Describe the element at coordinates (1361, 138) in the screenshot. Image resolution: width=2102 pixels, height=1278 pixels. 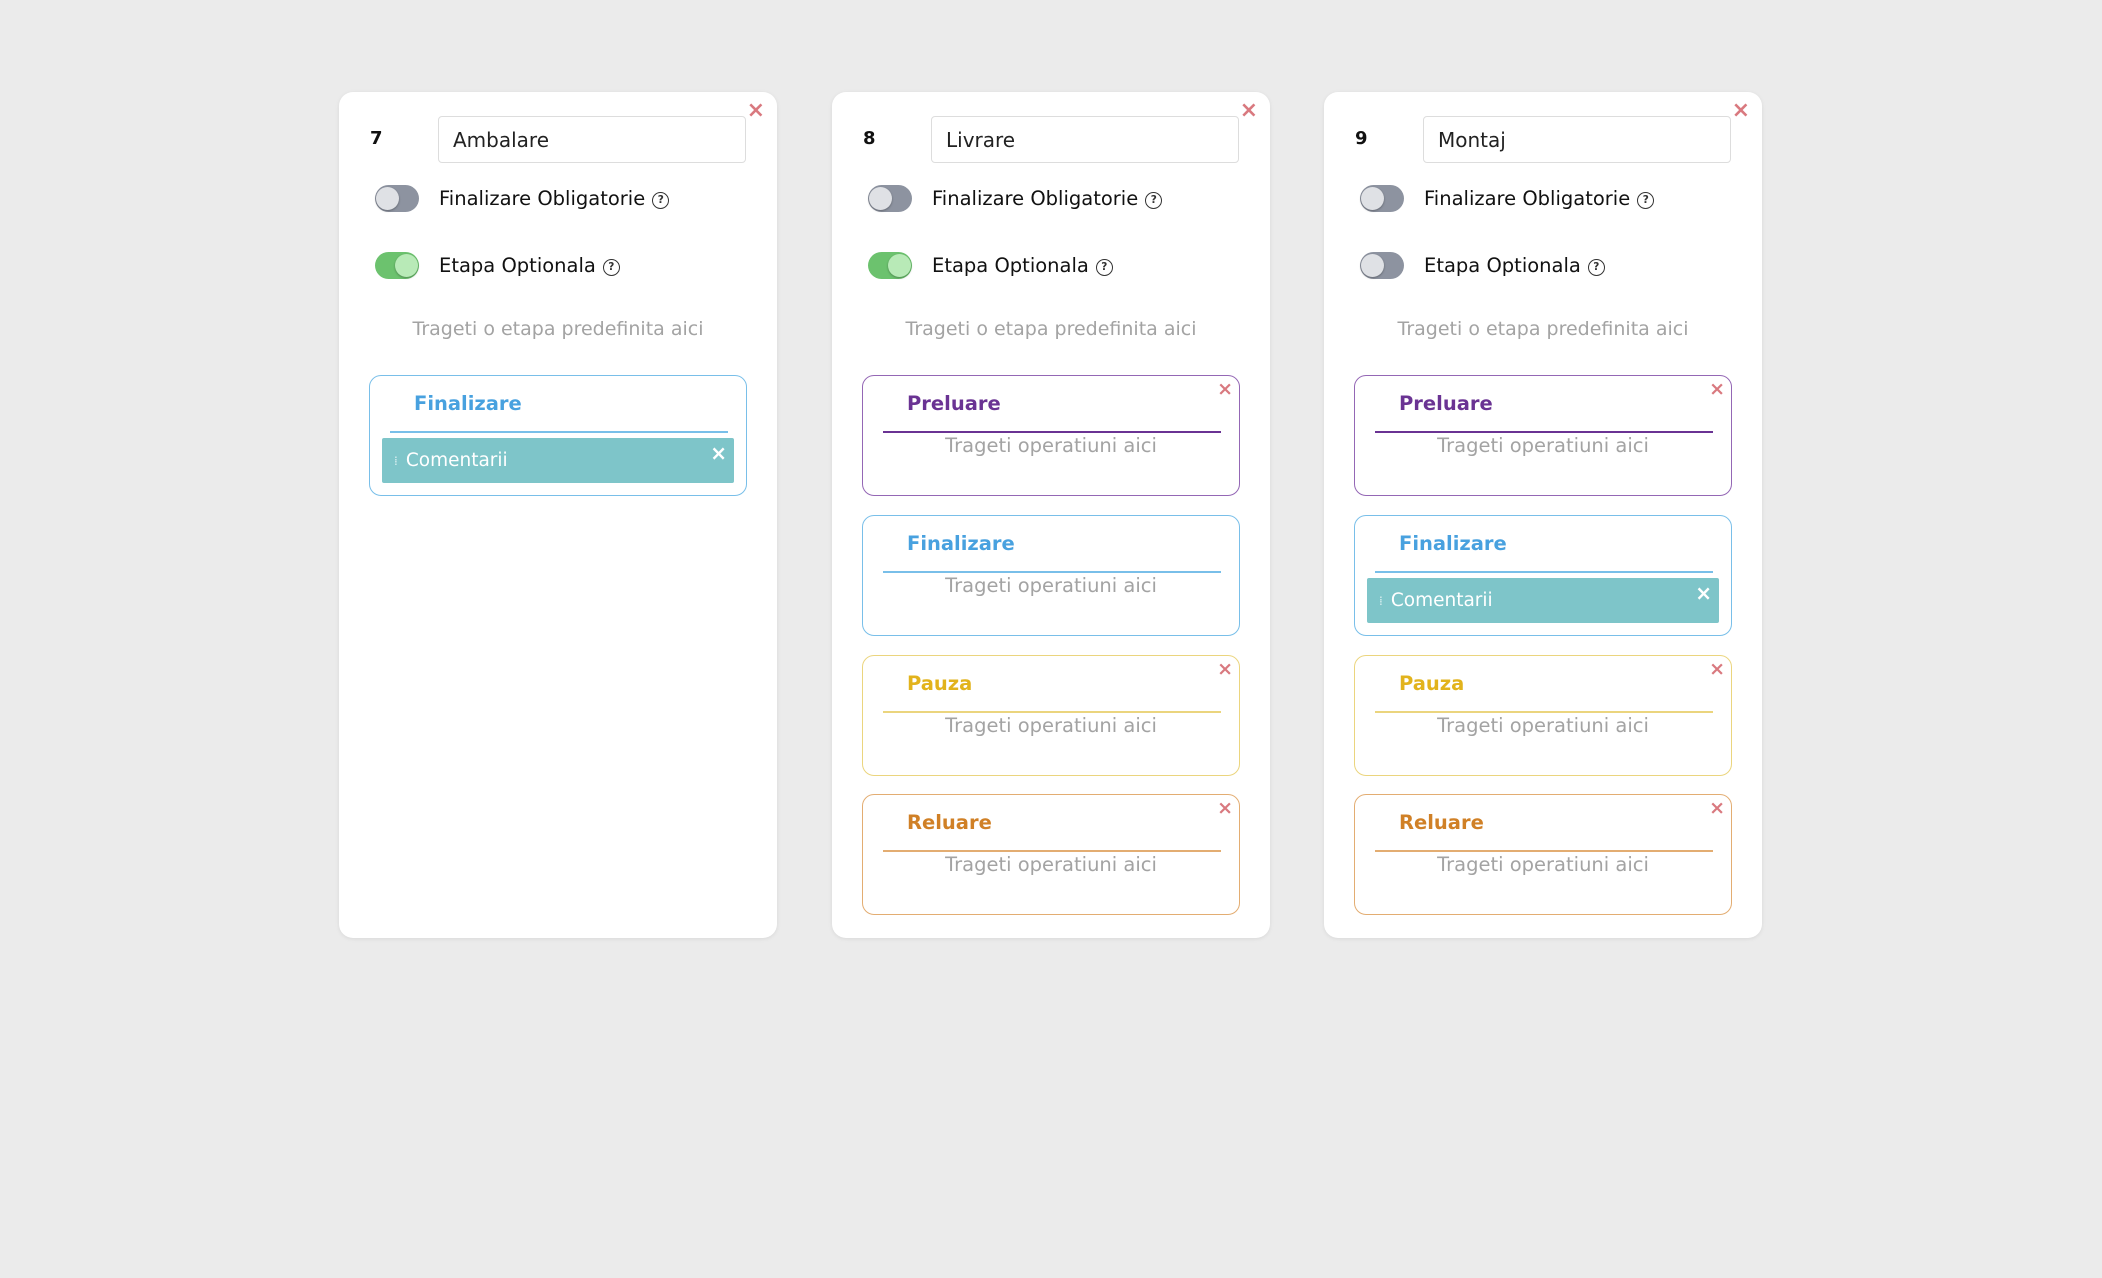
I see `stage-number: 9` at that location.